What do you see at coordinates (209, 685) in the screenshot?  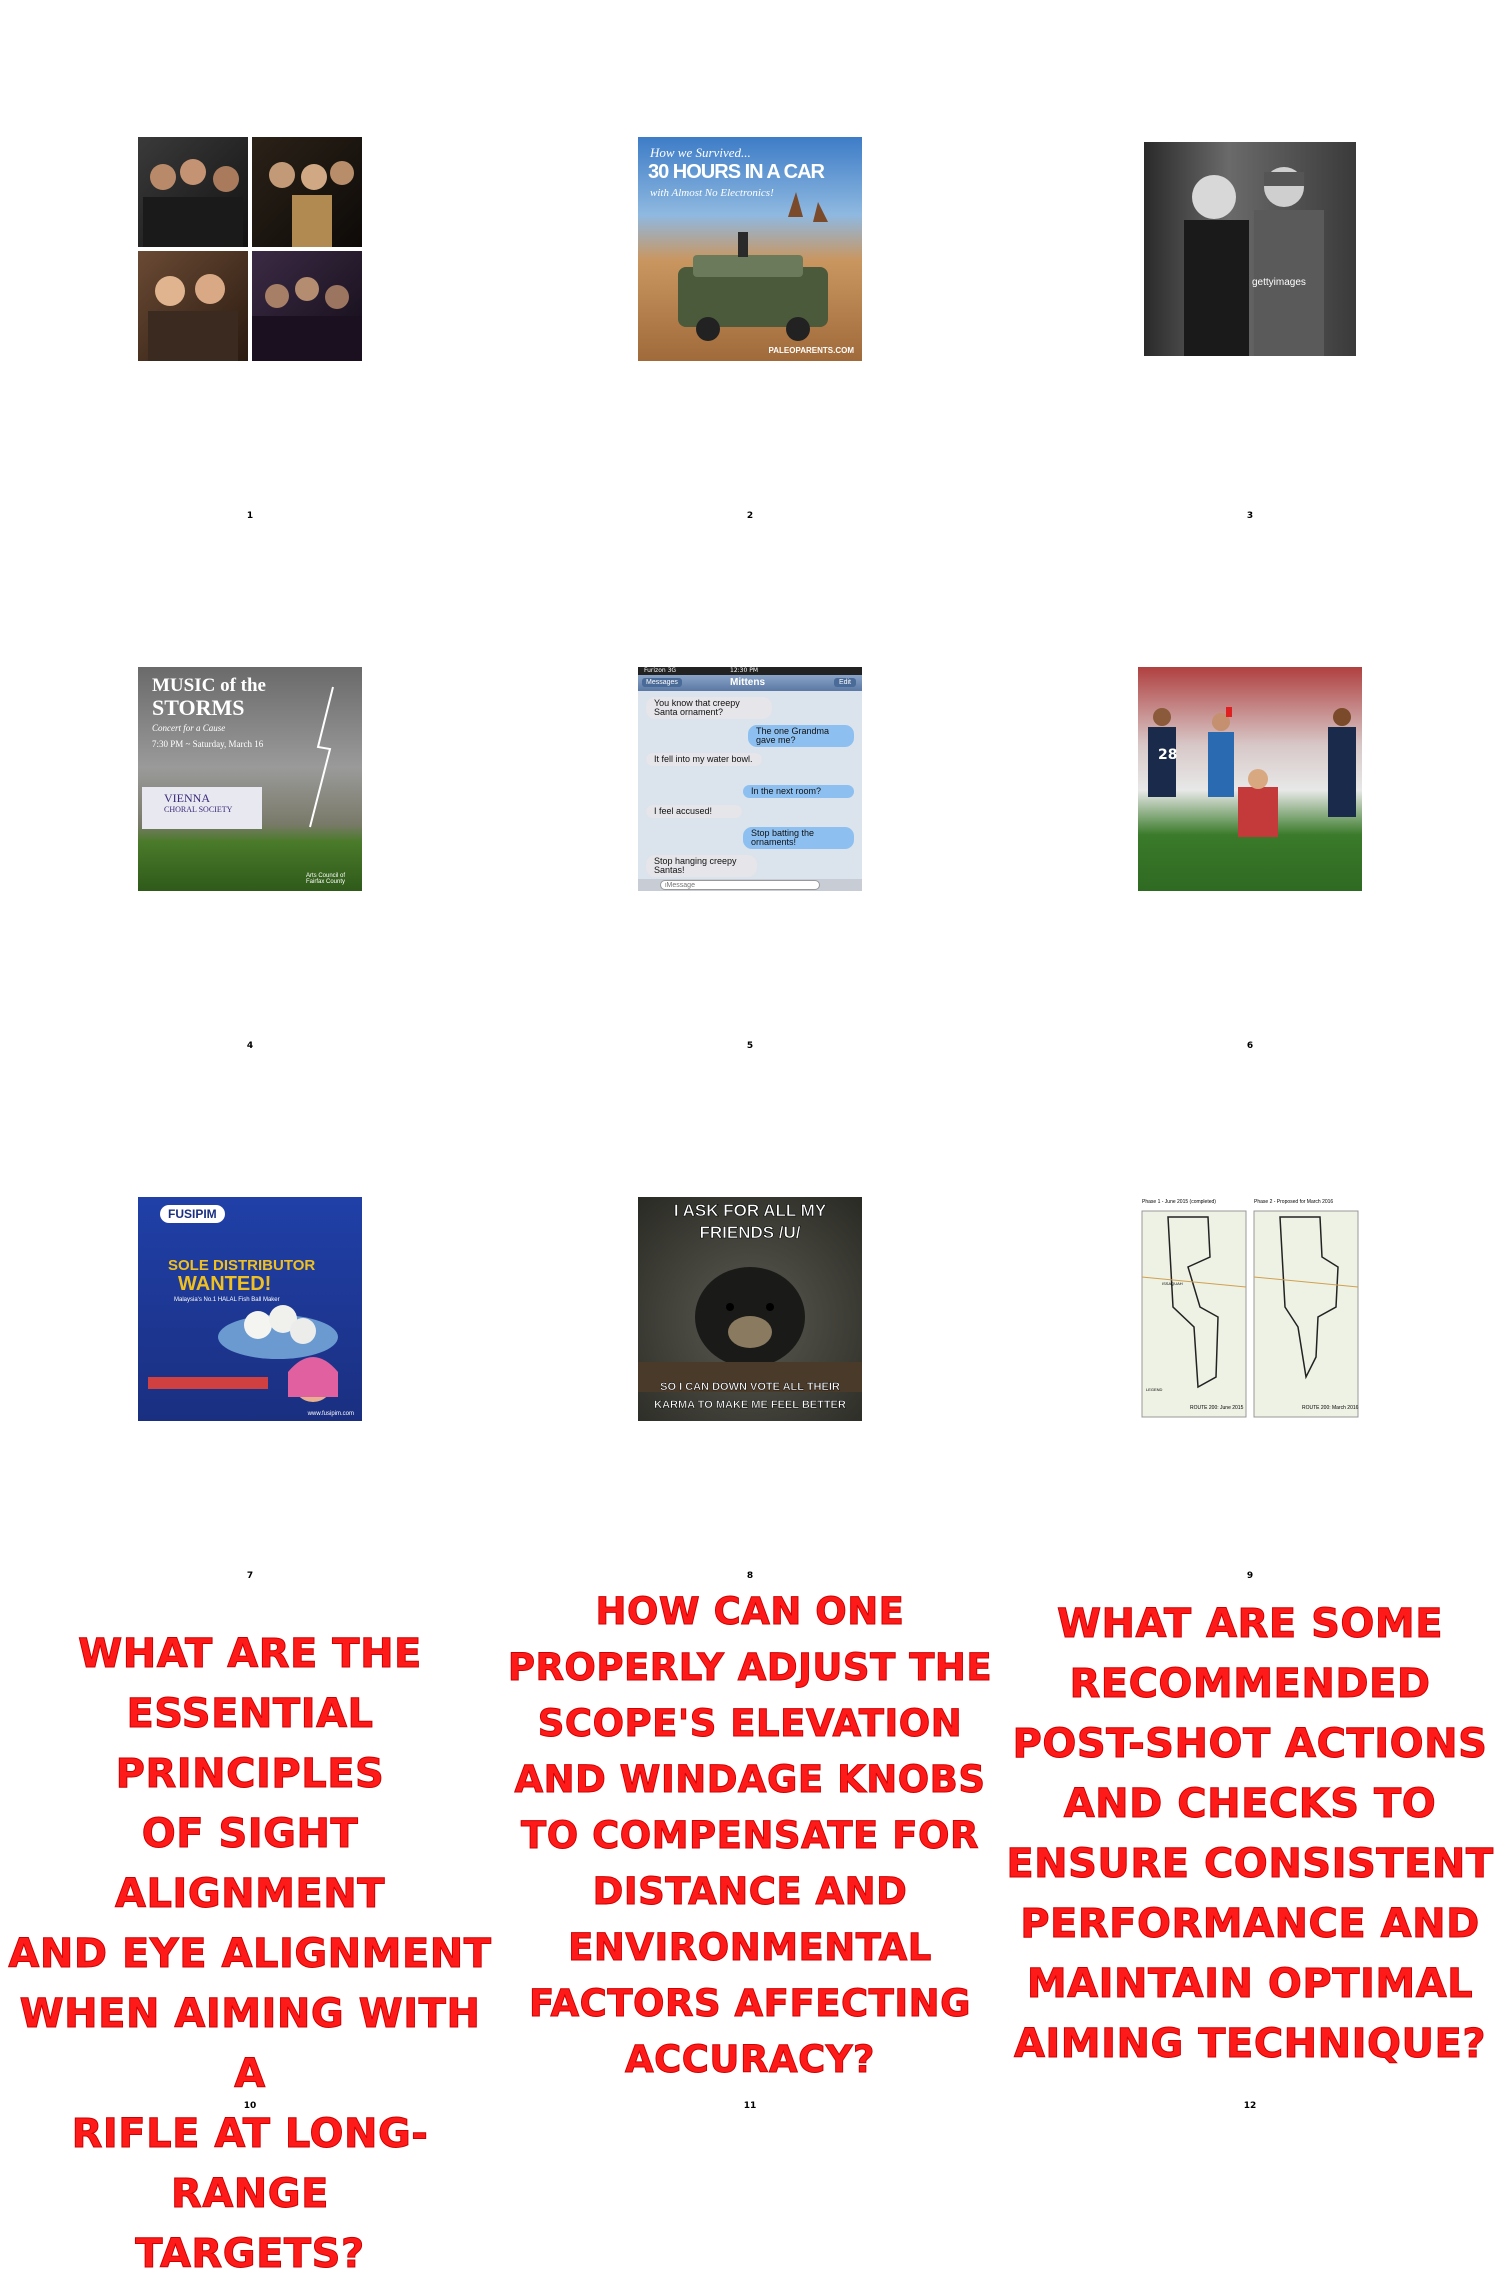 I see `flyer-title-1: MUSIC of the` at bounding box center [209, 685].